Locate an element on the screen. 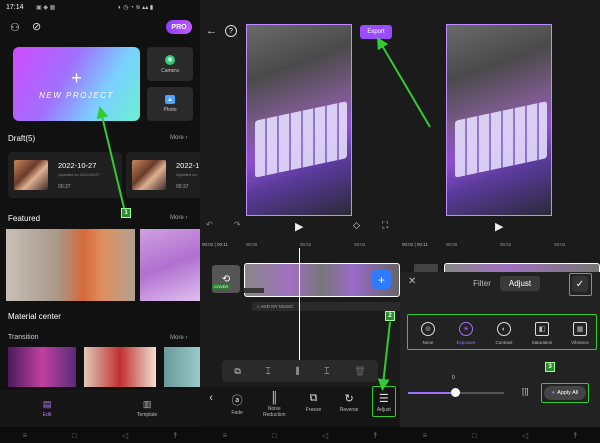 This screenshot has height=443, width=600. no-ads-icon: ⊘ is located at coordinates (36, 26).